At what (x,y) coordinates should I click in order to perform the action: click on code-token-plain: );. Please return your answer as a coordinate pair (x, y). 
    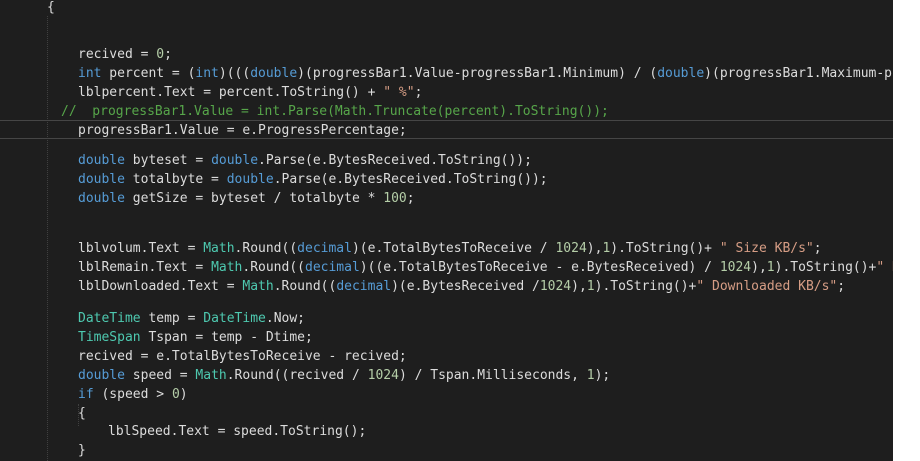
    Looking at the image, I should click on (602, 375).